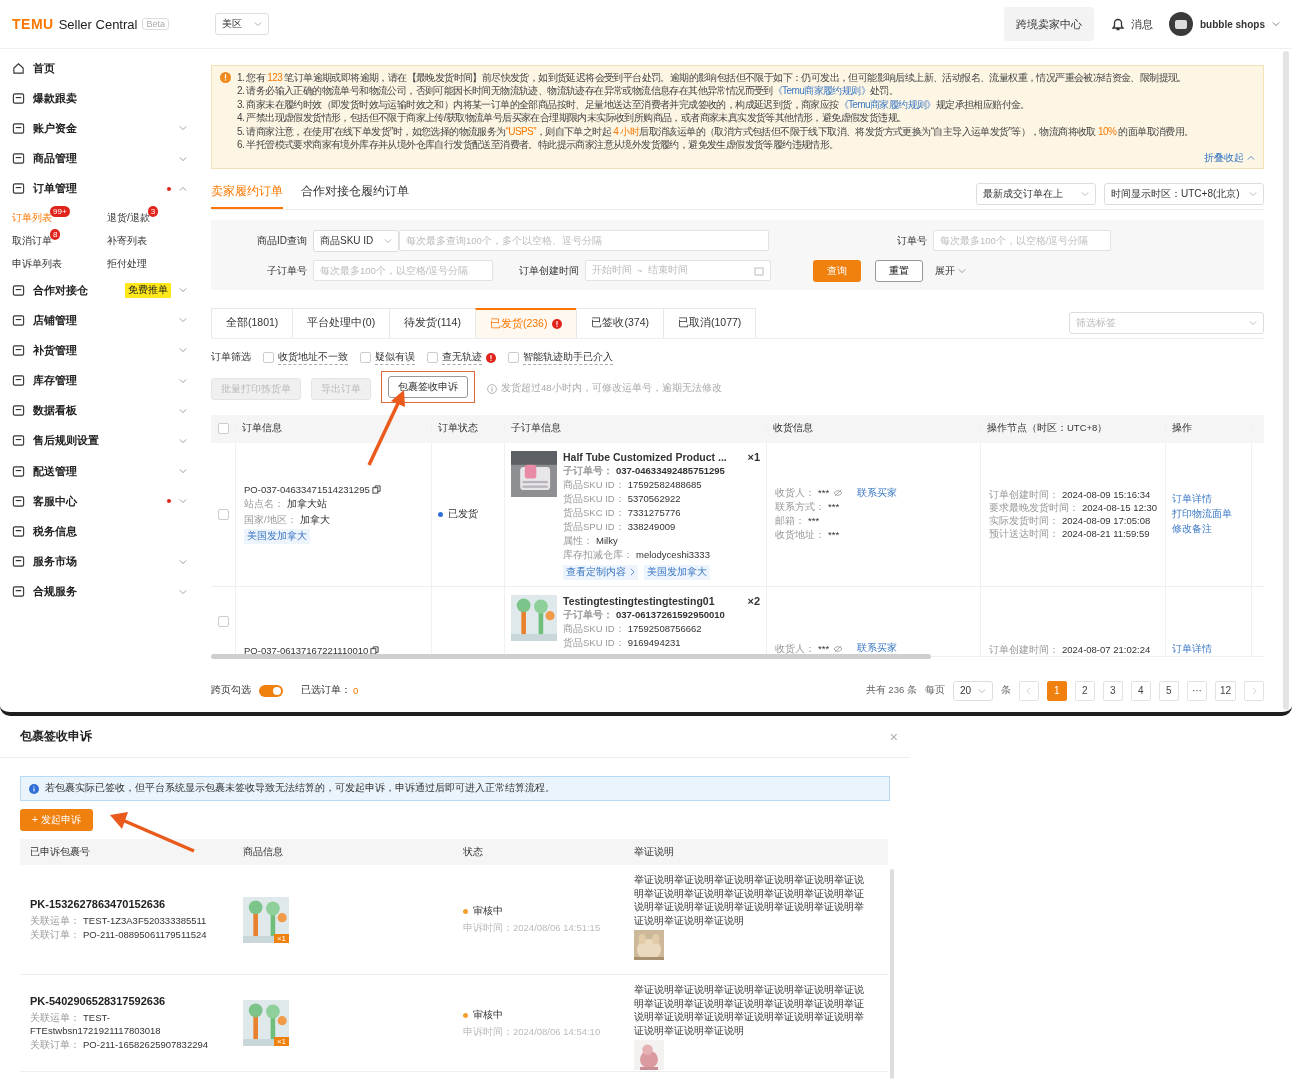 Image resolution: width=1292 pixels, height=1080 pixels. I want to click on sidebar-item: 数据看板, so click(98, 410).